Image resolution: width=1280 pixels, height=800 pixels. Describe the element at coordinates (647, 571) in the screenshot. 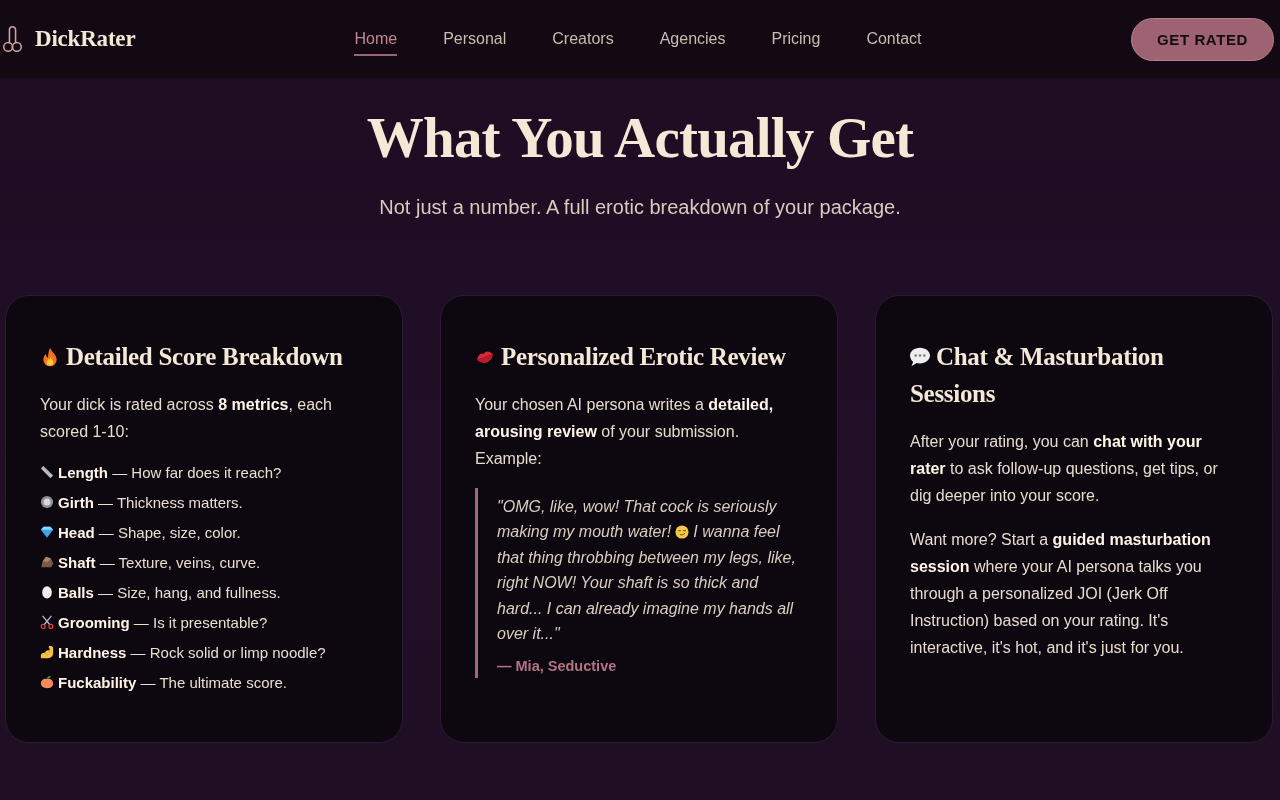

I see `quote-text: "OMG, like, wow! That cock is seriously making my mouth water! I wanna feel that thing throbbing between my legs, like, right NOW! Your shaft is so thick and hard... I can already imagine my hands all over it..."` at that location.